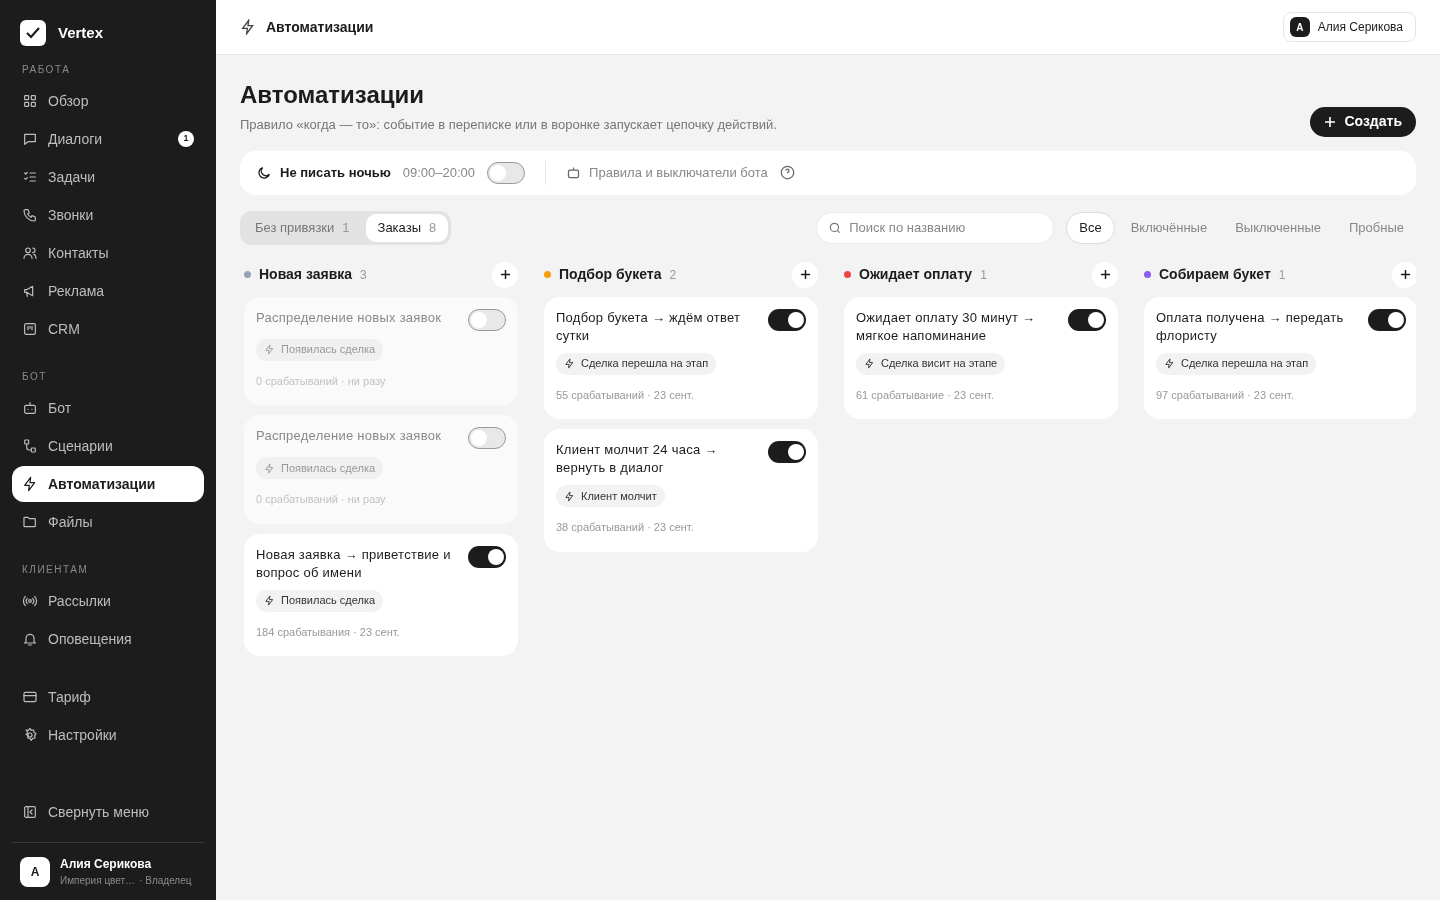  Describe the element at coordinates (302, 227) in the screenshot. I see `scope-tab: Без привязки 1` at that location.